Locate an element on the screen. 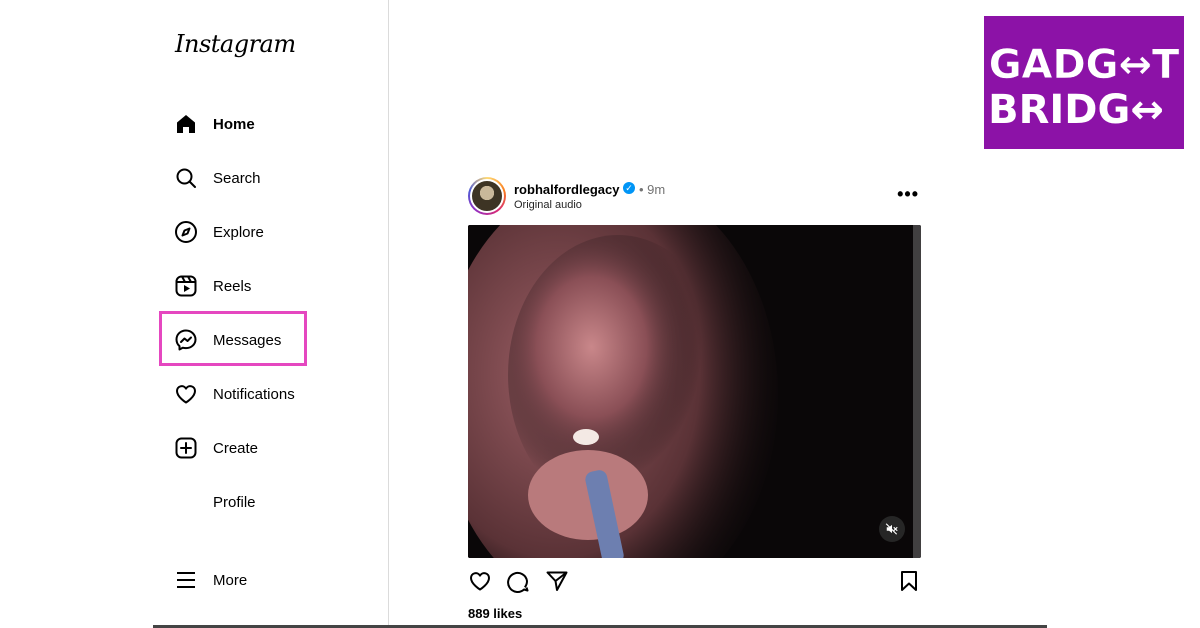 This screenshot has width=1200, height=628. like-button is located at coordinates (480, 581).